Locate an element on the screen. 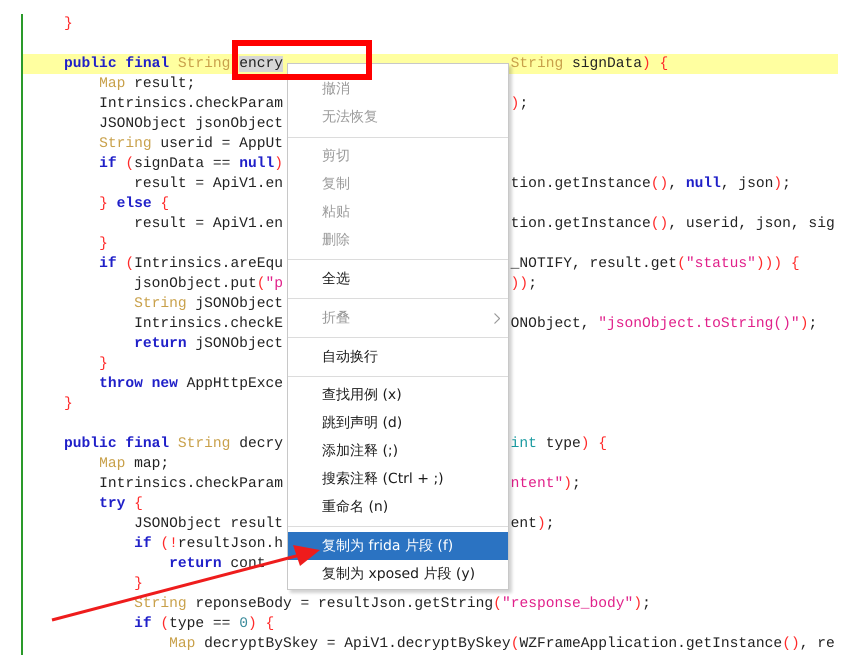  code-text: Map decryptBySkey = ApiV1.decryptBySkey(WZFrameApplication.getInstance(), re is located at coordinates (502, 644).